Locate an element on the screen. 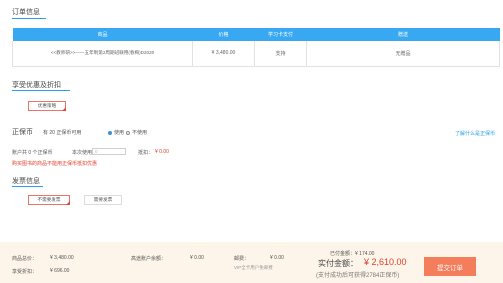 The height and width of the screenshot is (283, 503). invoice-title-underline is located at coordinates (27, 186).